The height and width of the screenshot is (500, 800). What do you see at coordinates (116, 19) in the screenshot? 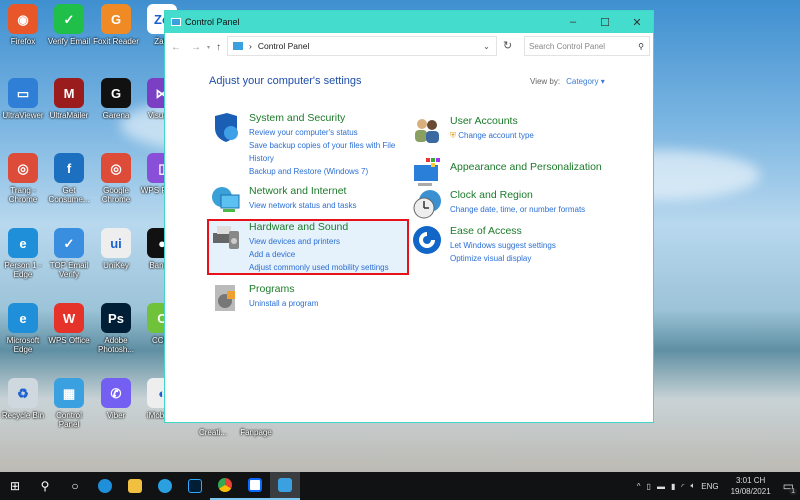
I see `app-icon: G` at bounding box center [116, 19].